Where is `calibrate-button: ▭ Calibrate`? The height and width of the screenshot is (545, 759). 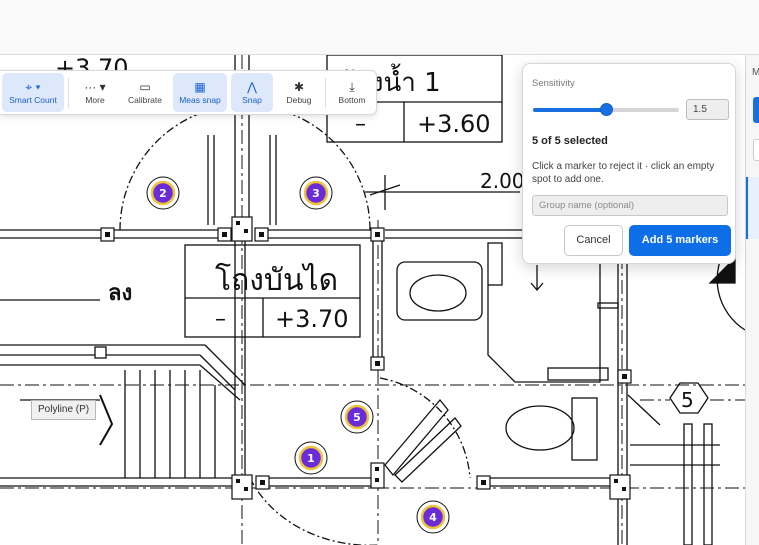 calibrate-button: ▭ Calibrate is located at coordinates (145, 92).